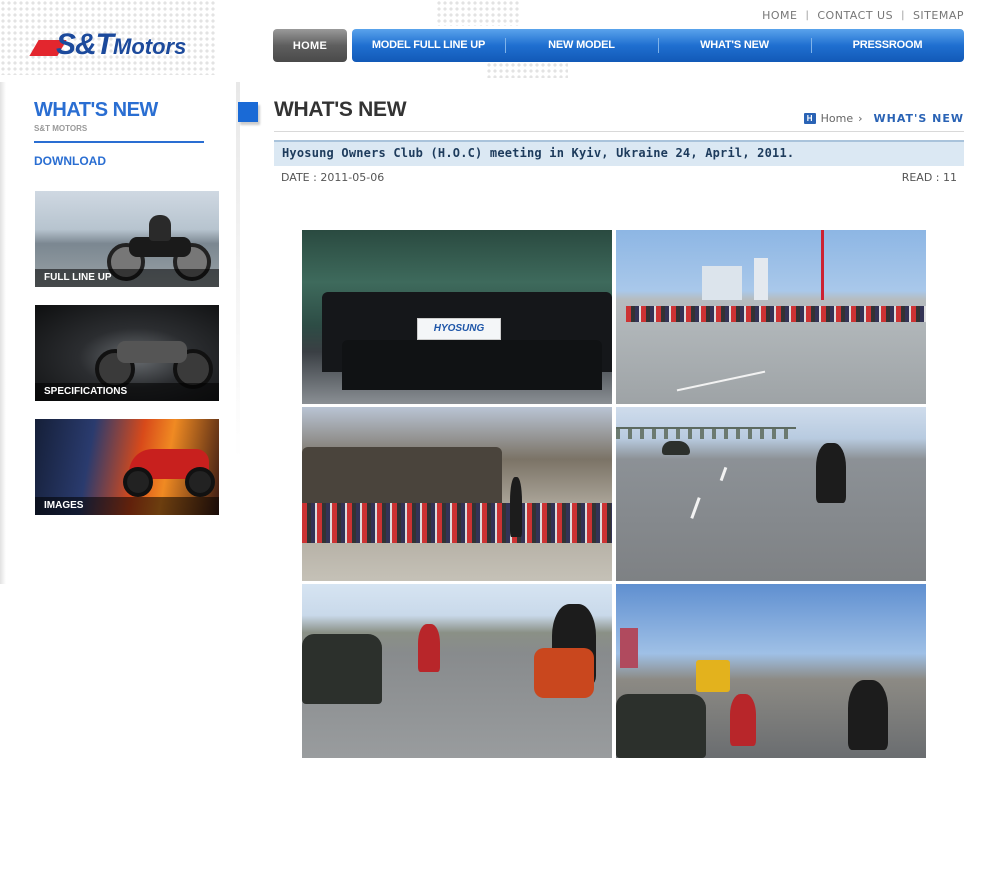 Image resolution: width=987 pixels, height=895 pixels. I want to click on utility-links: HOME | CONTACT US | SITEMAP, so click(863, 15).